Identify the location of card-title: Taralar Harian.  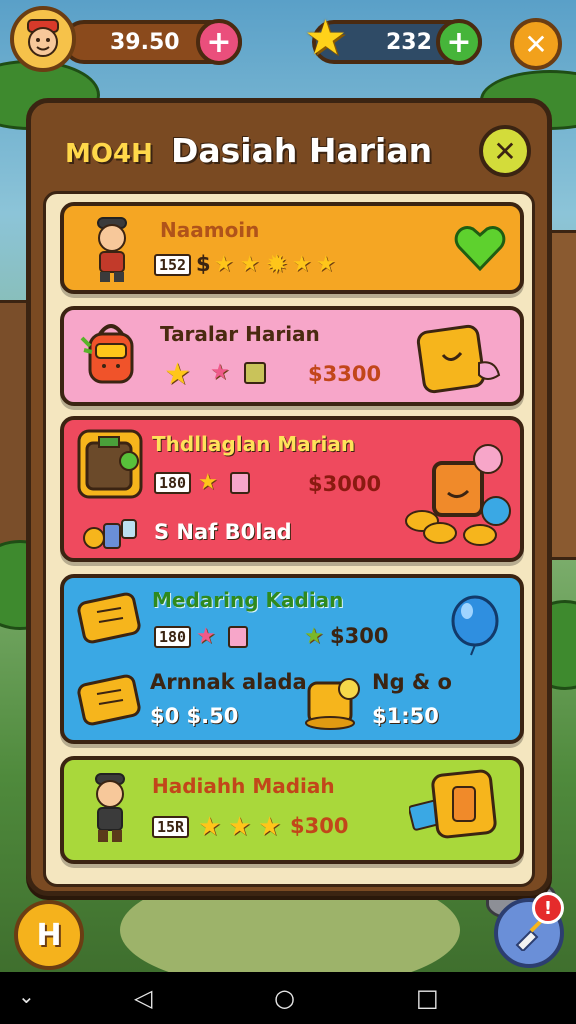
(240, 334).